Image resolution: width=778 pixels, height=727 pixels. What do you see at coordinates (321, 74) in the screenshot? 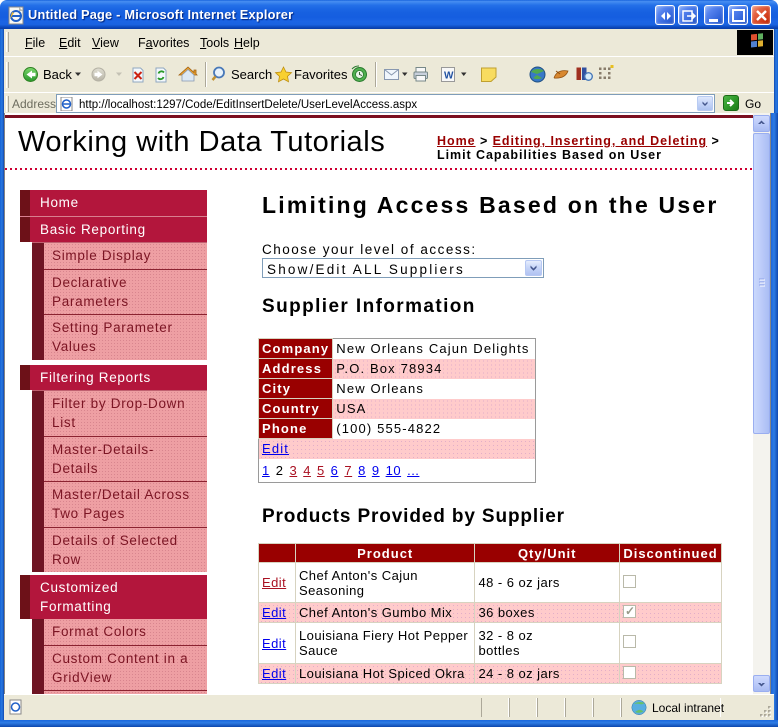
I see `svg-text: Favorites` at bounding box center [321, 74].